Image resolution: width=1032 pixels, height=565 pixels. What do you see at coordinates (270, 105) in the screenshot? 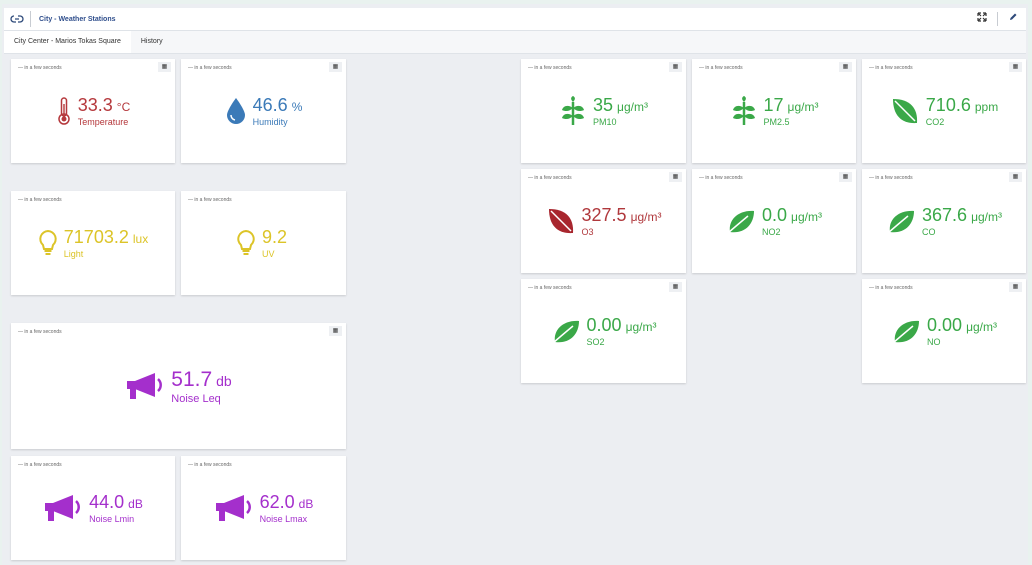
I see `sensor-value: 46.6` at bounding box center [270, 105].